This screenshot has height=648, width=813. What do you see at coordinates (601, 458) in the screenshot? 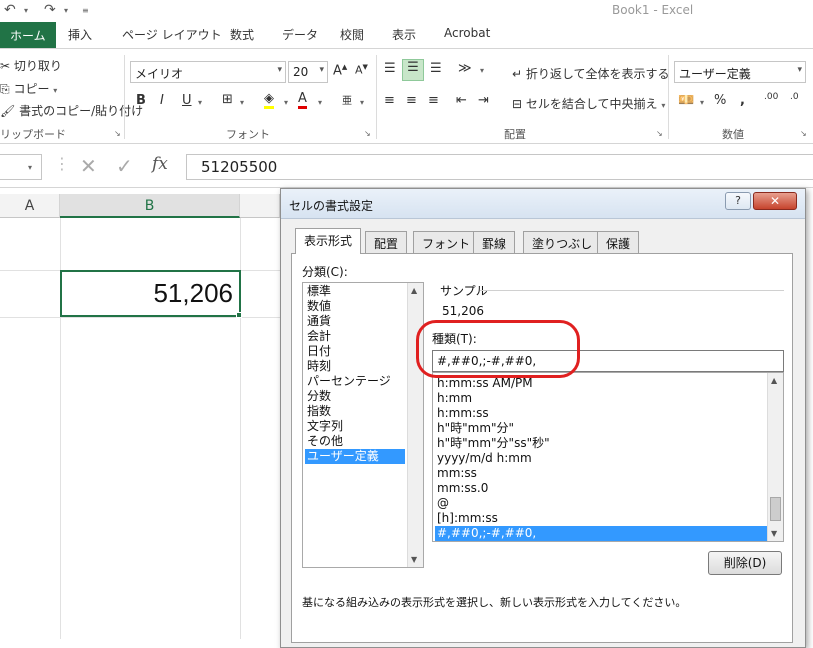
I see `format-item: yyyy/m/d h:mm` at bounding box center [601, 458].